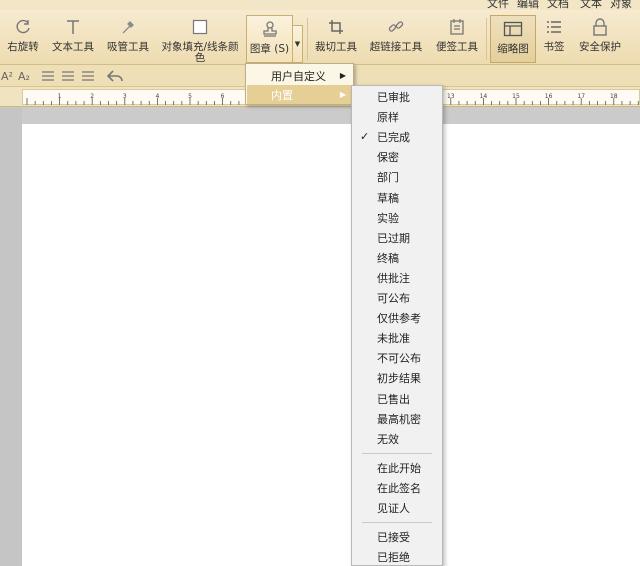 The width and height of the screenshot is (640, 566). What do you see at coordinates (600, 37) in the screenshot?
I see `security-button: 安全保护` at bounding box center [600, 37].